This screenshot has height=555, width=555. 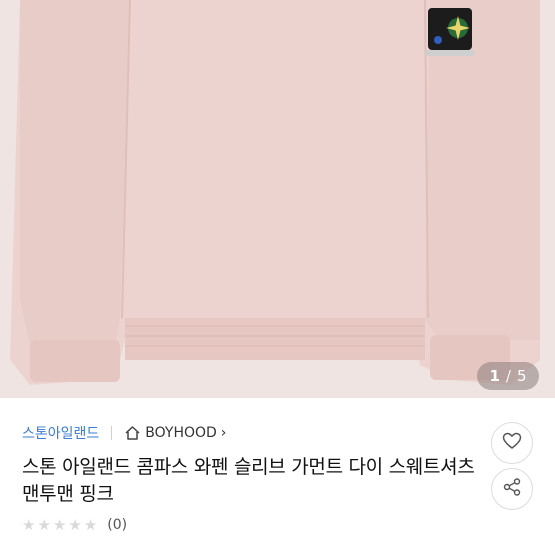 What do you see at coordinates (181, 433) in the screenshot?
I see `shop-name: BOYHOOD` at bounding box center [181, 433].